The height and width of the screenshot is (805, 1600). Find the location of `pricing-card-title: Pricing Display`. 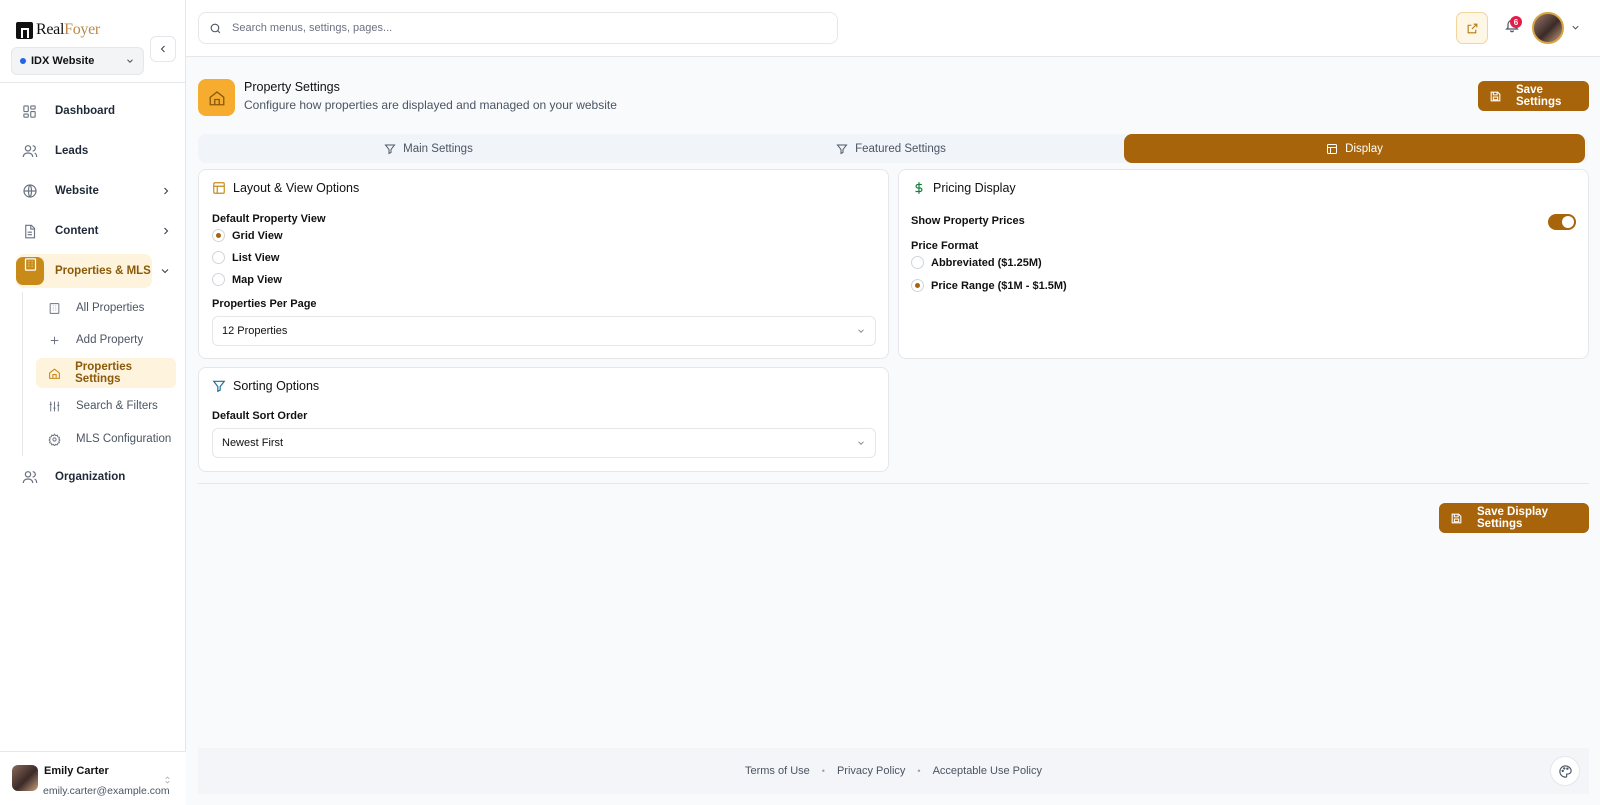

pricing-card-title: Pricing Display is located at coordinates (974, 188).